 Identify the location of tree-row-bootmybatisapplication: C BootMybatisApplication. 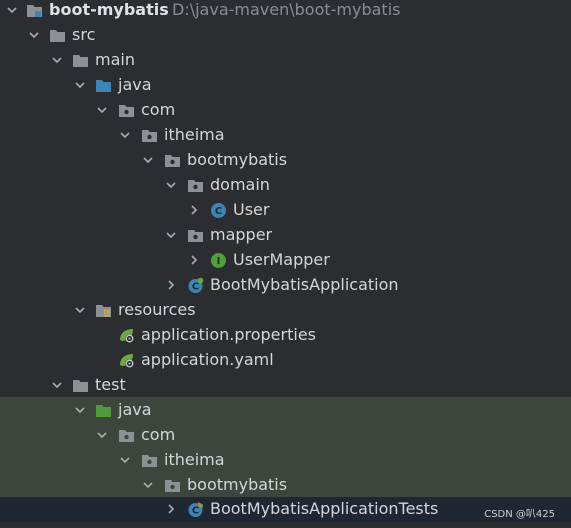
(285, 285).